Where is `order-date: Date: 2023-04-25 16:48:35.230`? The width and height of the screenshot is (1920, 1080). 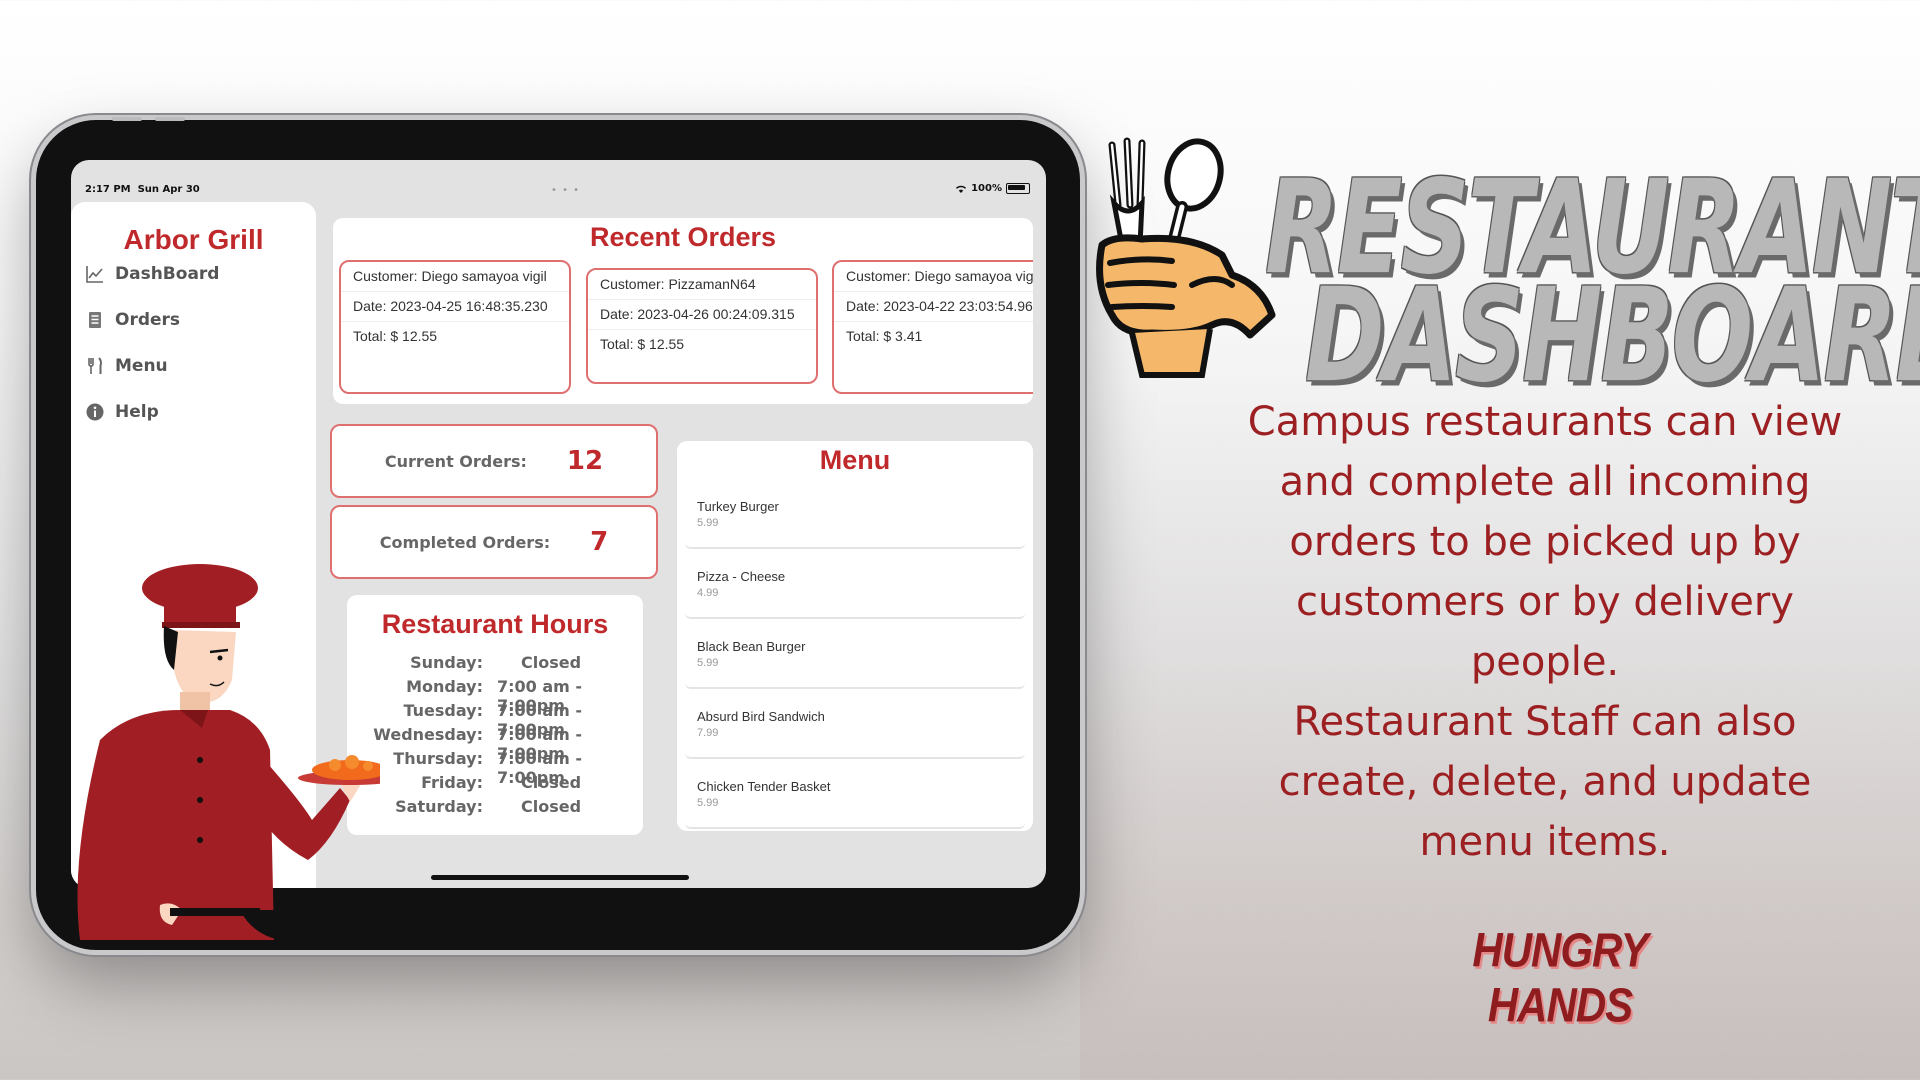 order-date: Date: 2023-04-25 16:48:35.230 is located at coordinates (455, 307).